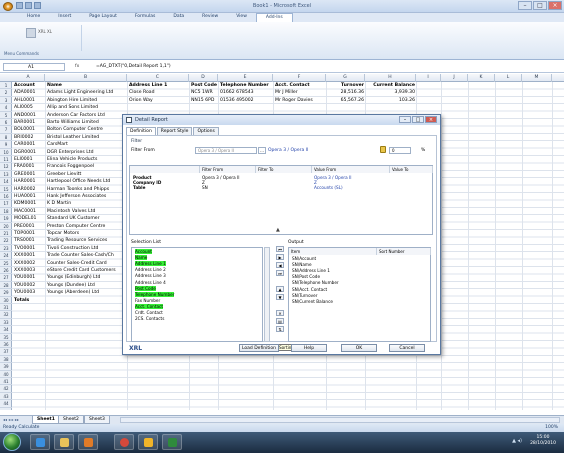  Describe the element at coordinates (206, 131) in the screenshot. I see `tab-options: Options` at that location.